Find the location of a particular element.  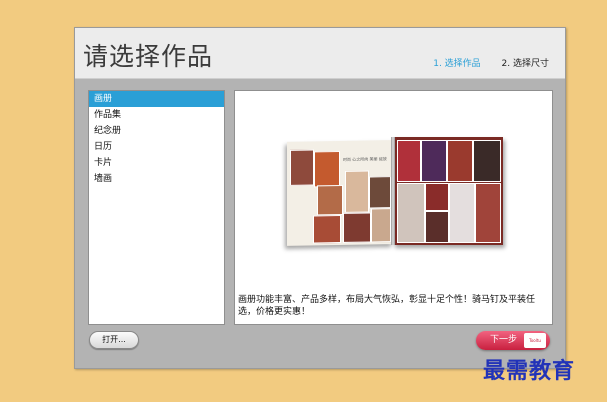

brand-tag-icon: Tooltu is located at coordinates (535, 340).